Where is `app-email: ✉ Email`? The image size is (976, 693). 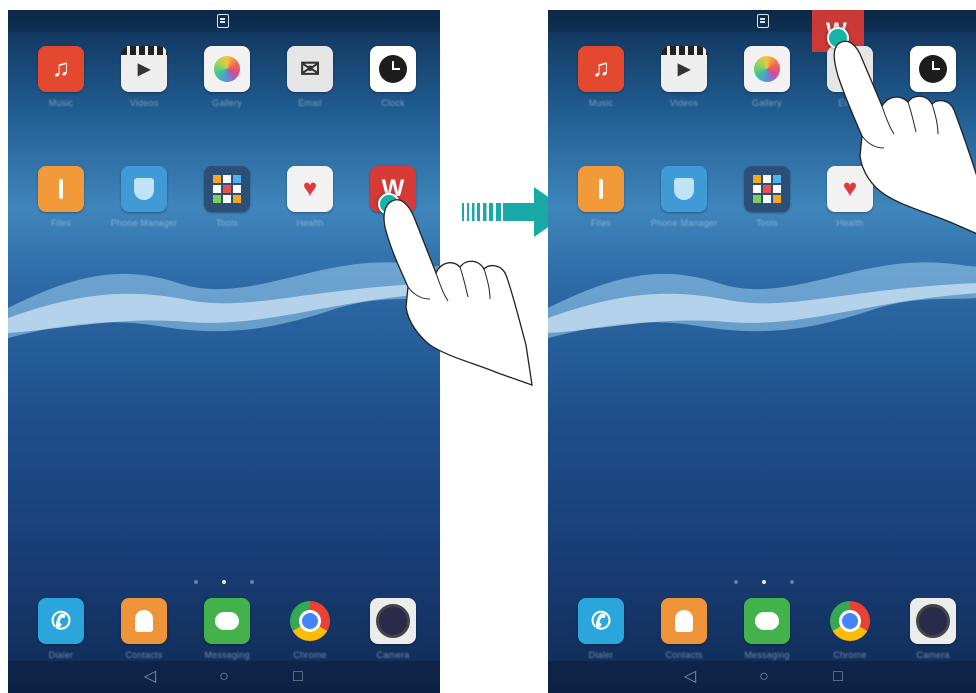 app-email: ✉ Email is located at coordinates (310, 77).